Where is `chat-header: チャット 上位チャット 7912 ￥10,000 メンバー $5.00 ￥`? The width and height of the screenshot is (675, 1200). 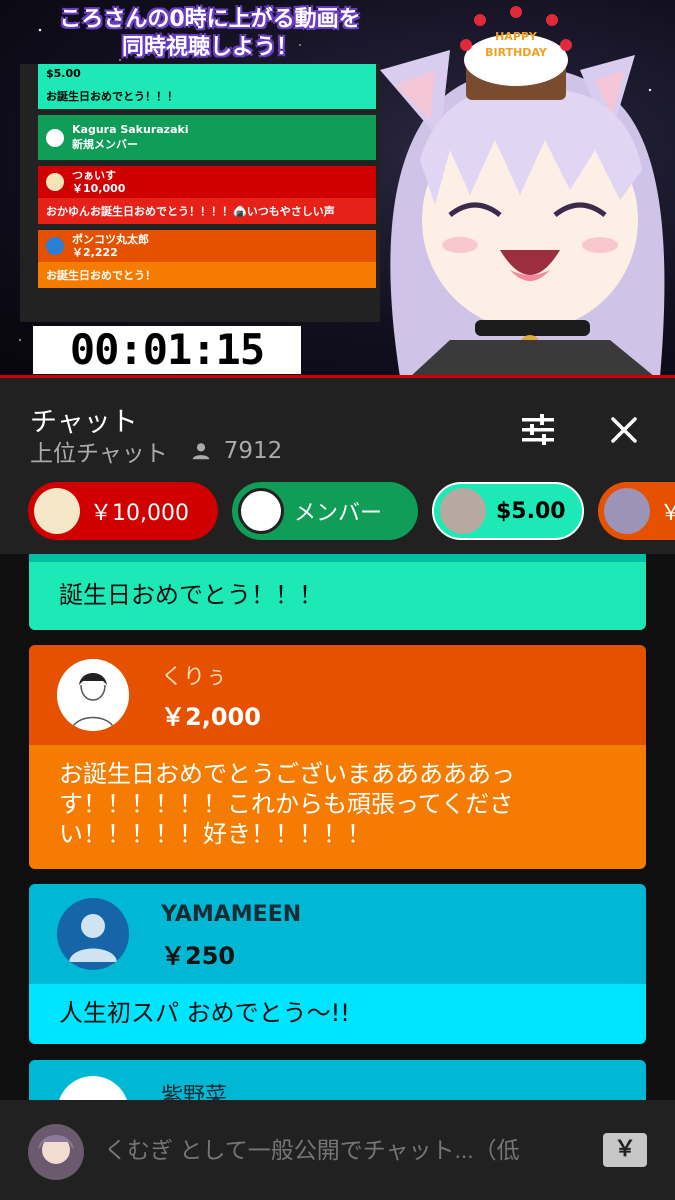
chat-header: チャット 上位チャット 7912 ￥10,000 メンバー $5.00 ￥ is located at coordinates (337, 466).